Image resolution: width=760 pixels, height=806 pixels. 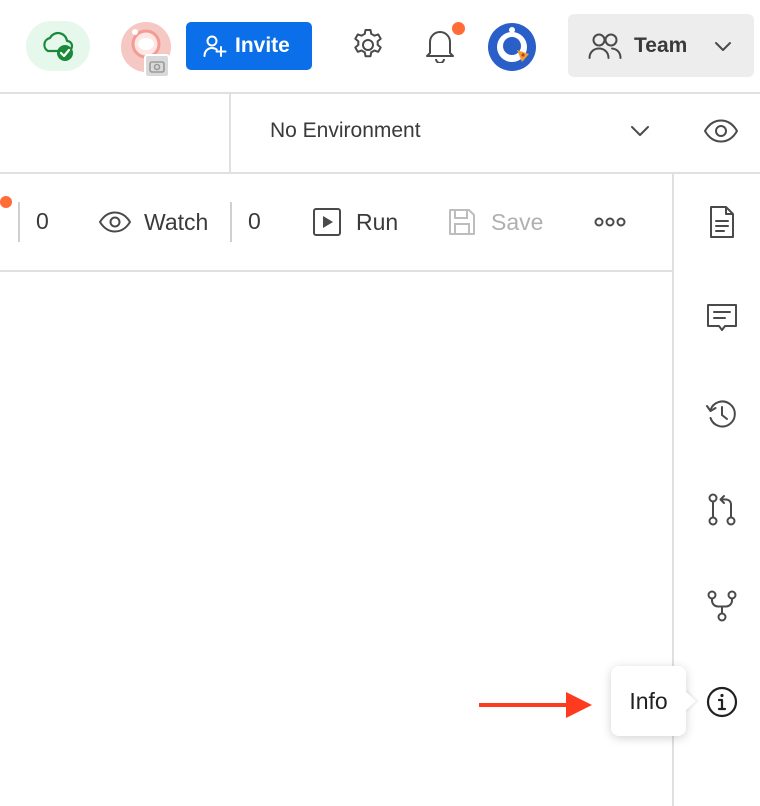 I want to click on notifications-button, so click(x=440, y=45).